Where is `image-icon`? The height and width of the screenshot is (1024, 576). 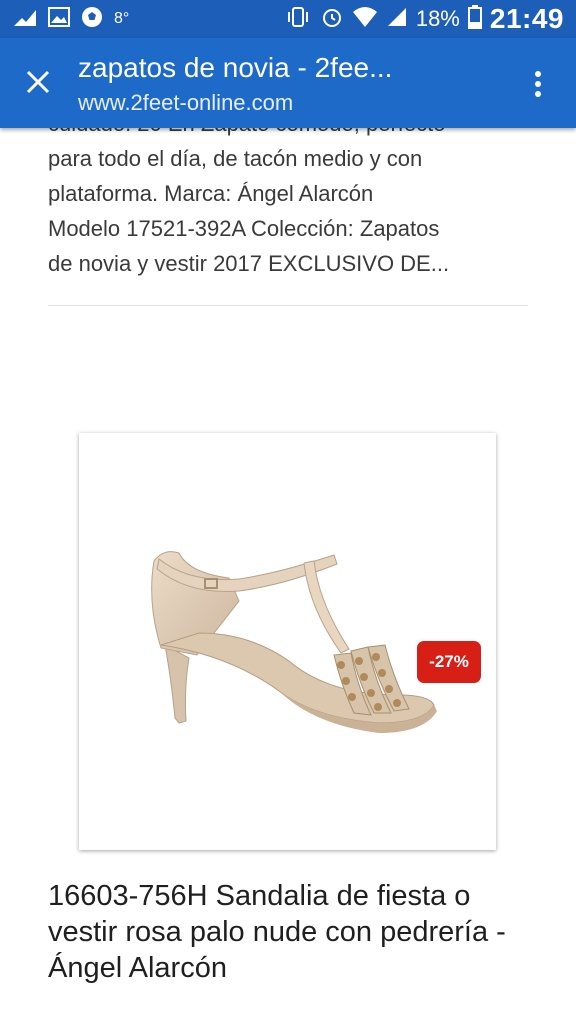 image-icon is located at coordinates (59, 19).